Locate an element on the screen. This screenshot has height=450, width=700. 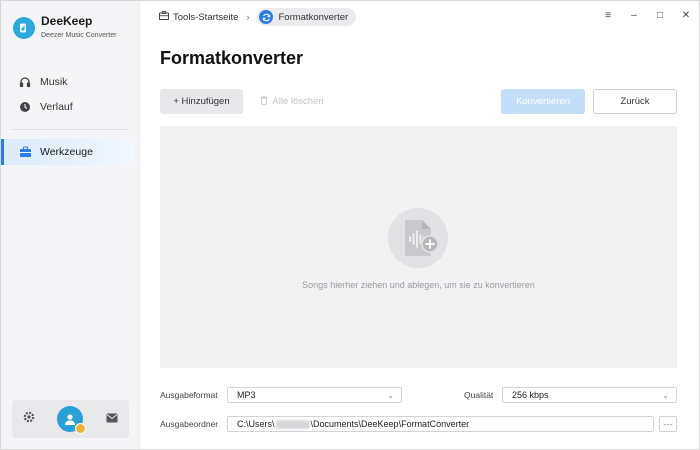
avatar is located at coordinates (72, 420).